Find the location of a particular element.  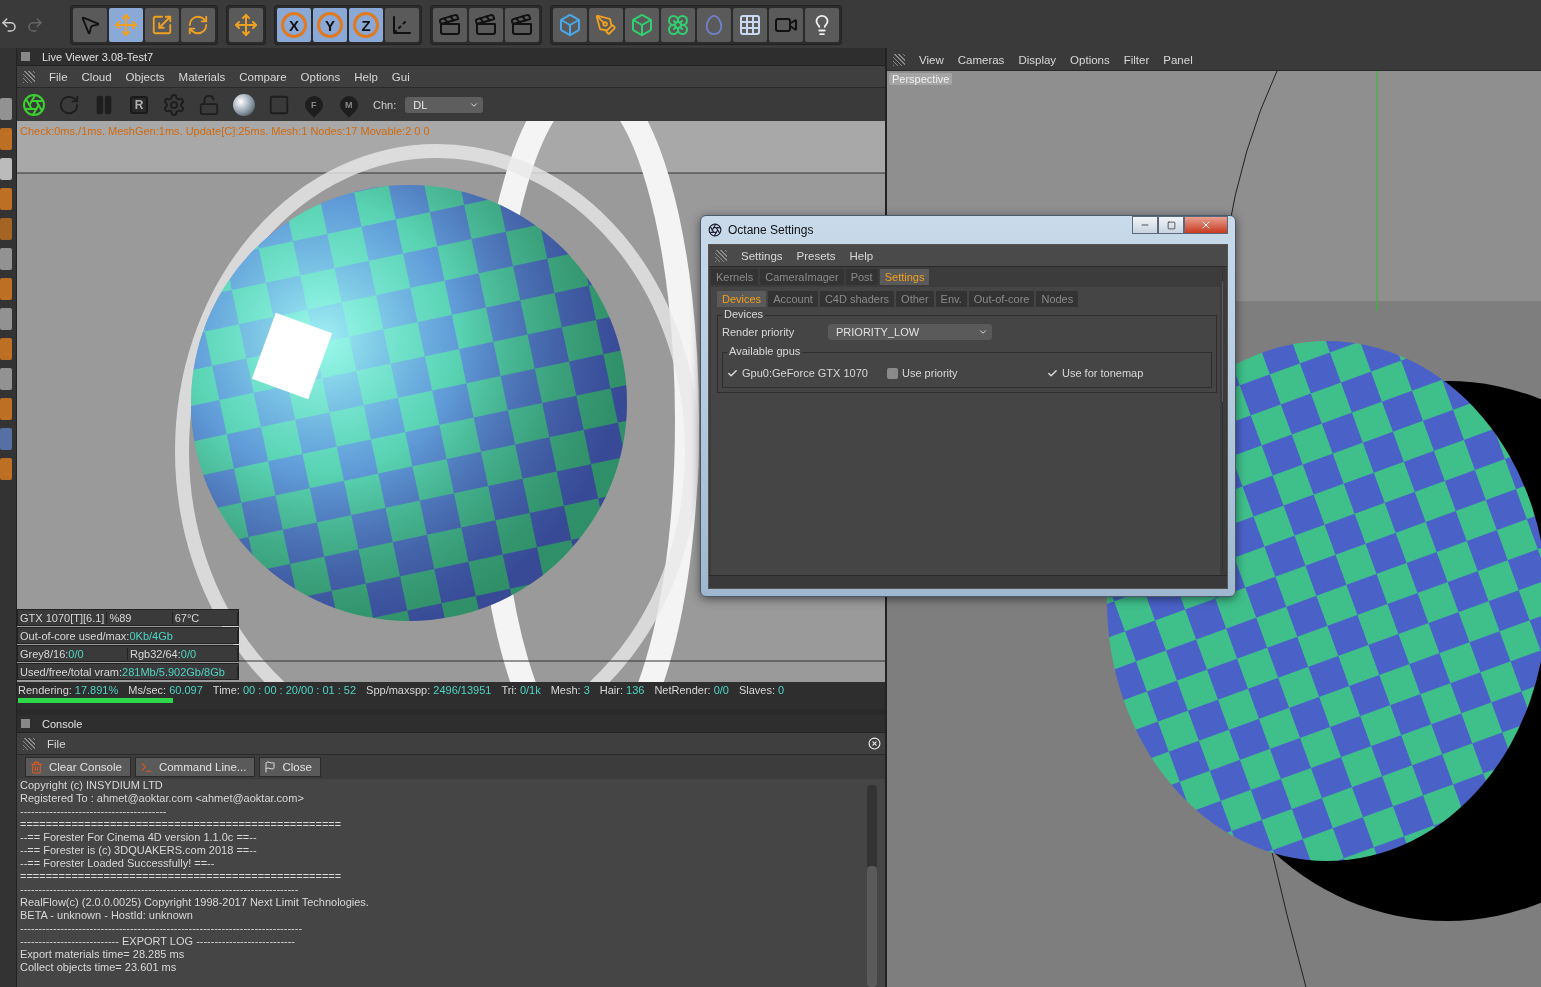

menu-item: Objects is located at coordinates (145, 76).